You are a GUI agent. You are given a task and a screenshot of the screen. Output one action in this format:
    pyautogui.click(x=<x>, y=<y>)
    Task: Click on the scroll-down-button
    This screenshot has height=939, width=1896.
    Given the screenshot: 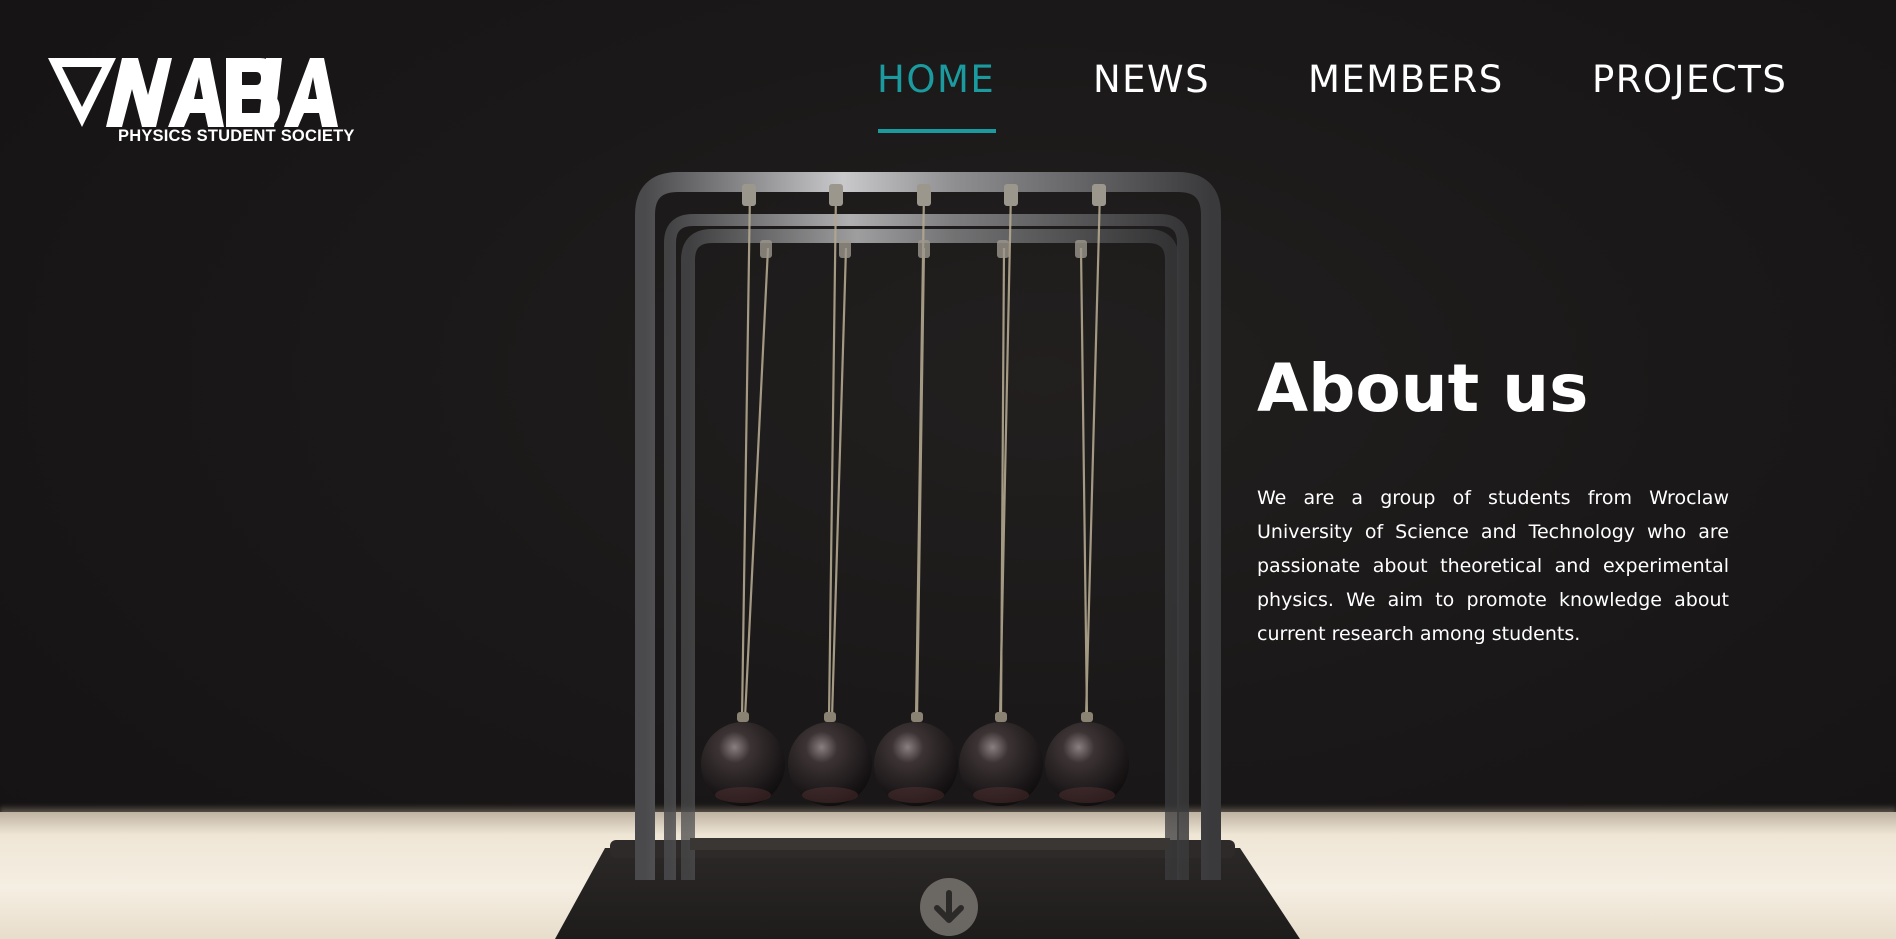 What is the action you would take?
    pyautogui.click(x=949, y=907)
    